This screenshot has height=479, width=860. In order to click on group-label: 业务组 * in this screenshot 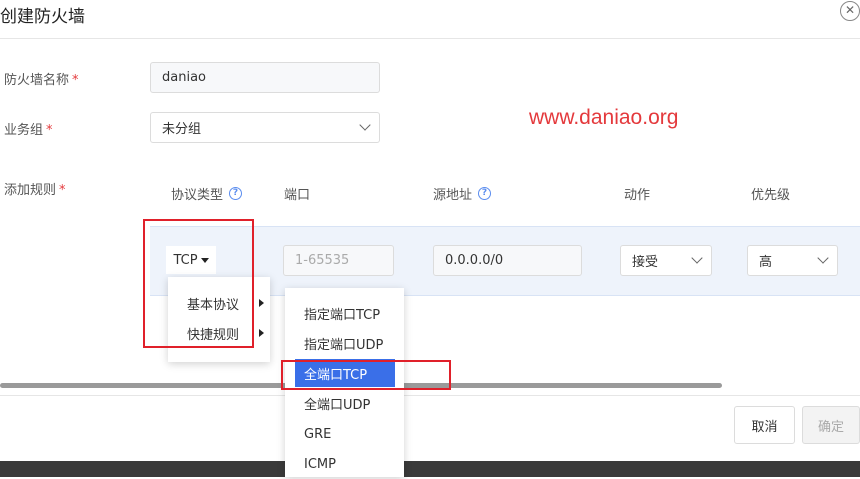, I will do `click(28, 130)`.